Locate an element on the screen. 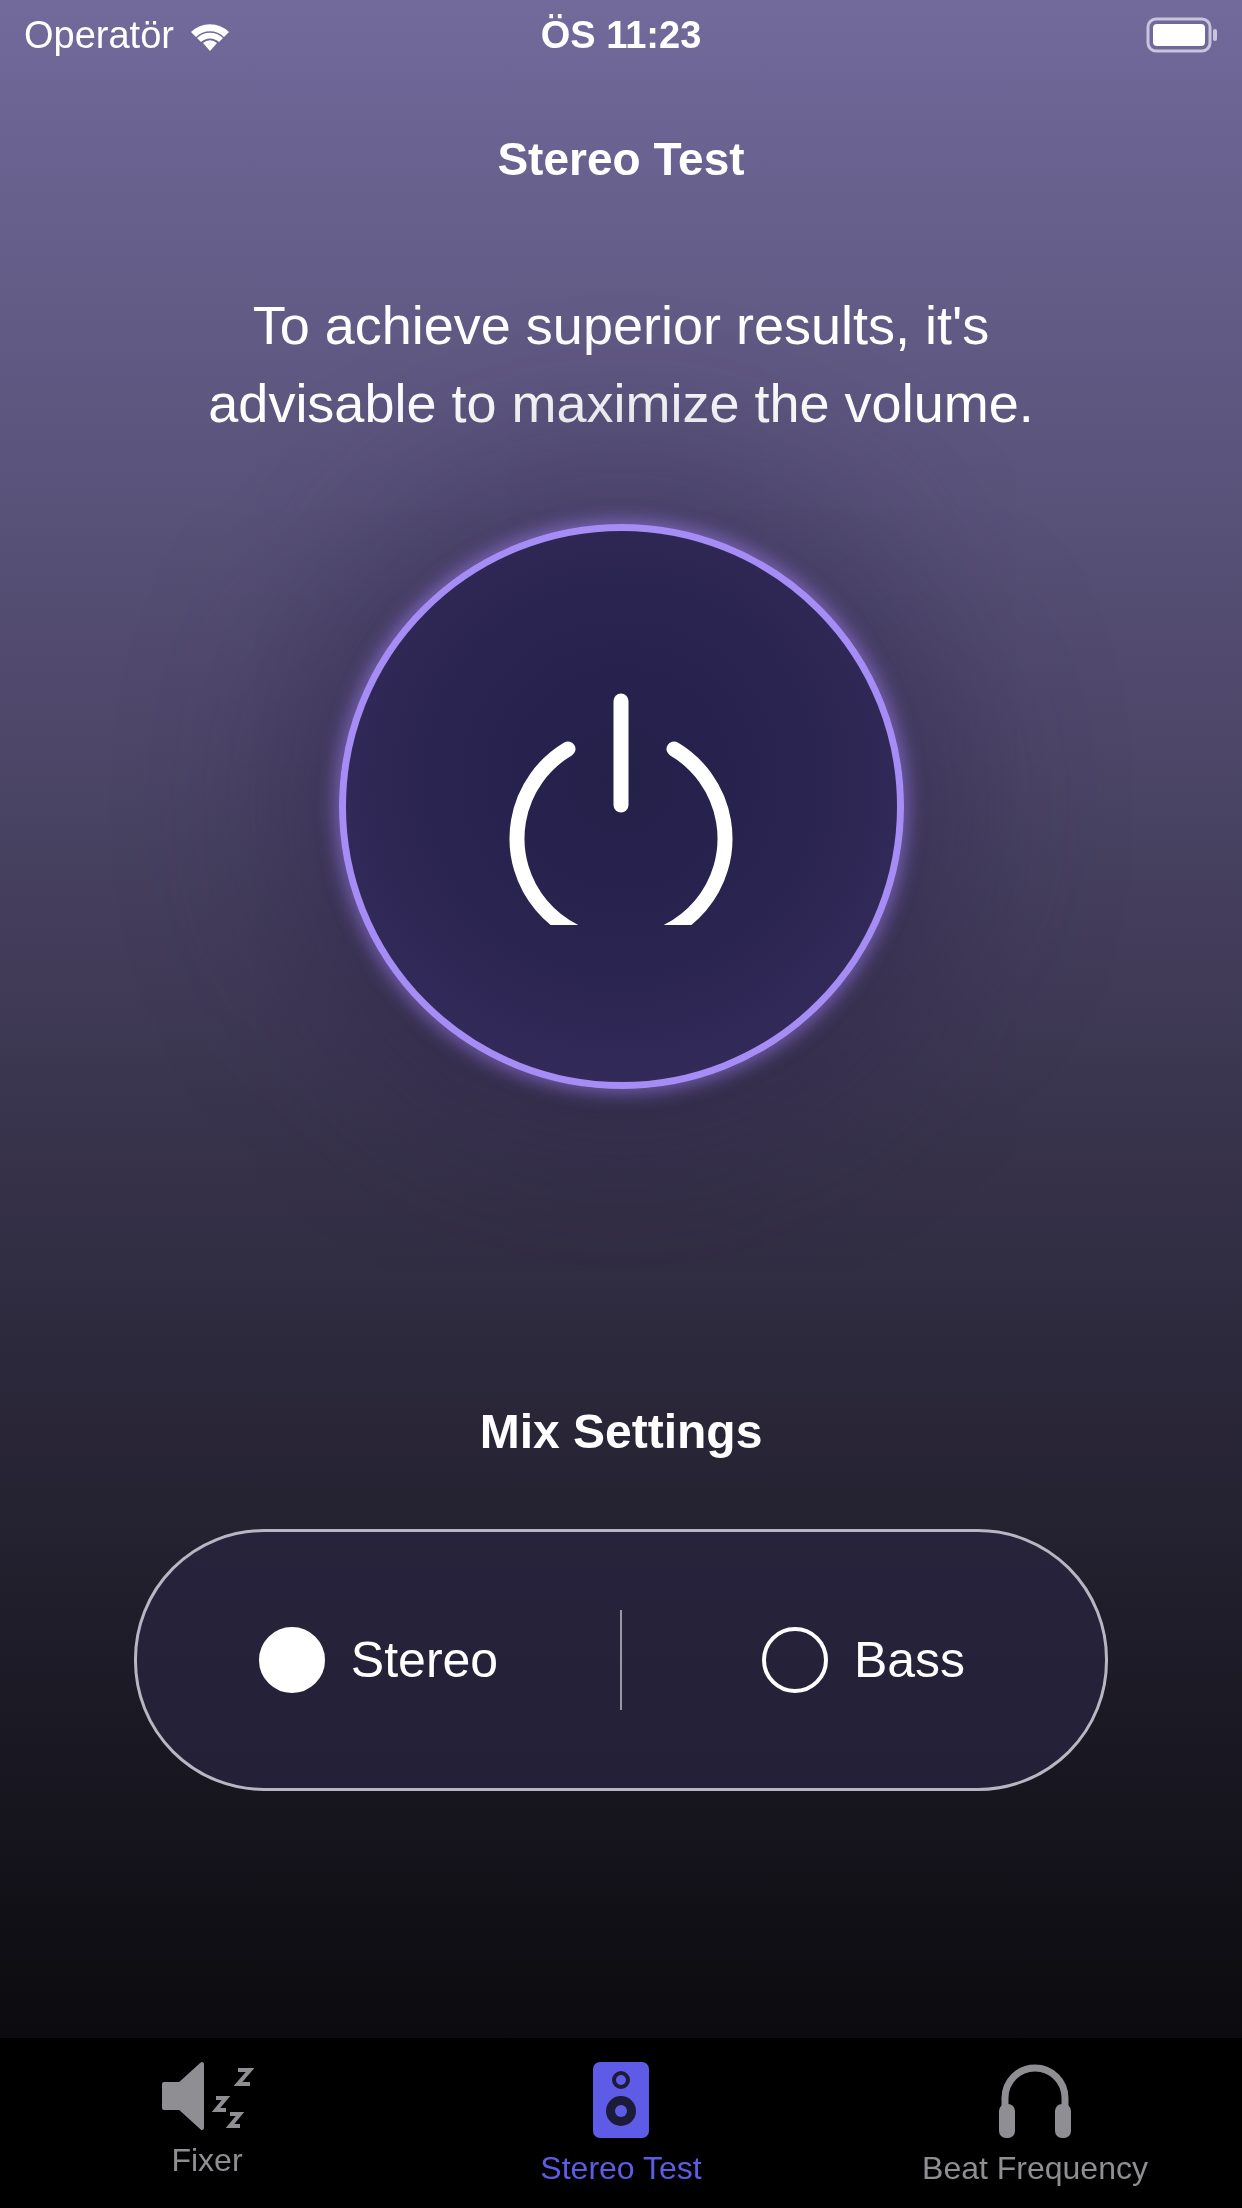 The image size is (1242, 2208). carrier-name: Operatör is located at coordinates (99, 35).